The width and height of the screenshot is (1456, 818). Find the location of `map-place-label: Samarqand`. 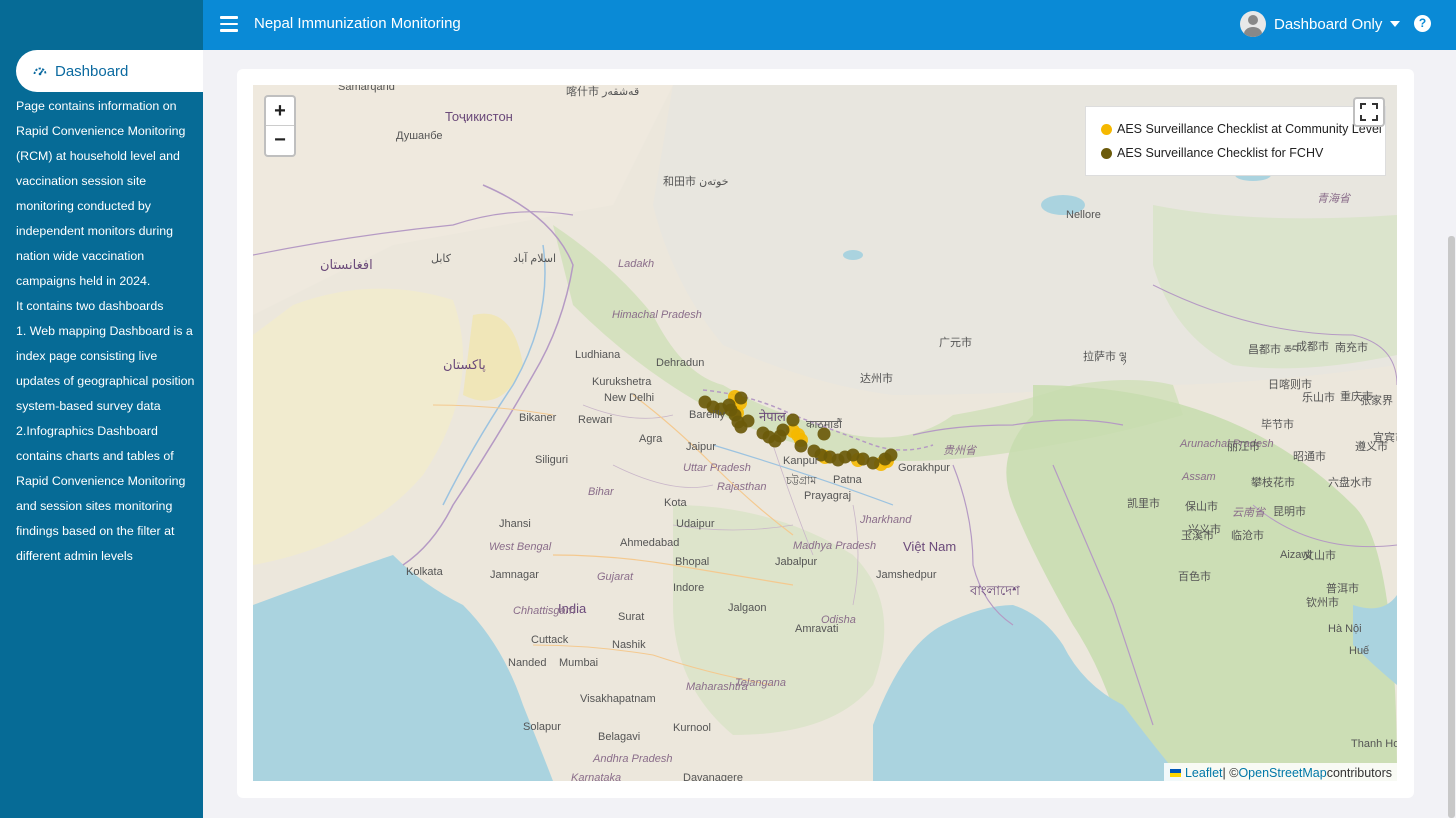

map-place-label: Samarqand is located at coordinates (366, 89).